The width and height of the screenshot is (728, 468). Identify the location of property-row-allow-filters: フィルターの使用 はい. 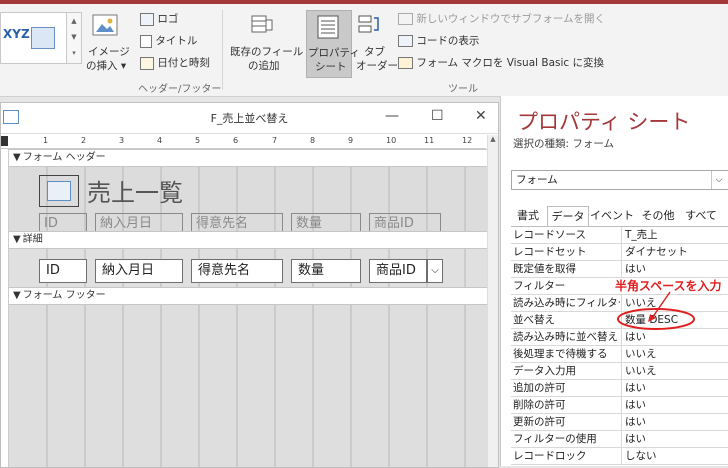
(619, 439).